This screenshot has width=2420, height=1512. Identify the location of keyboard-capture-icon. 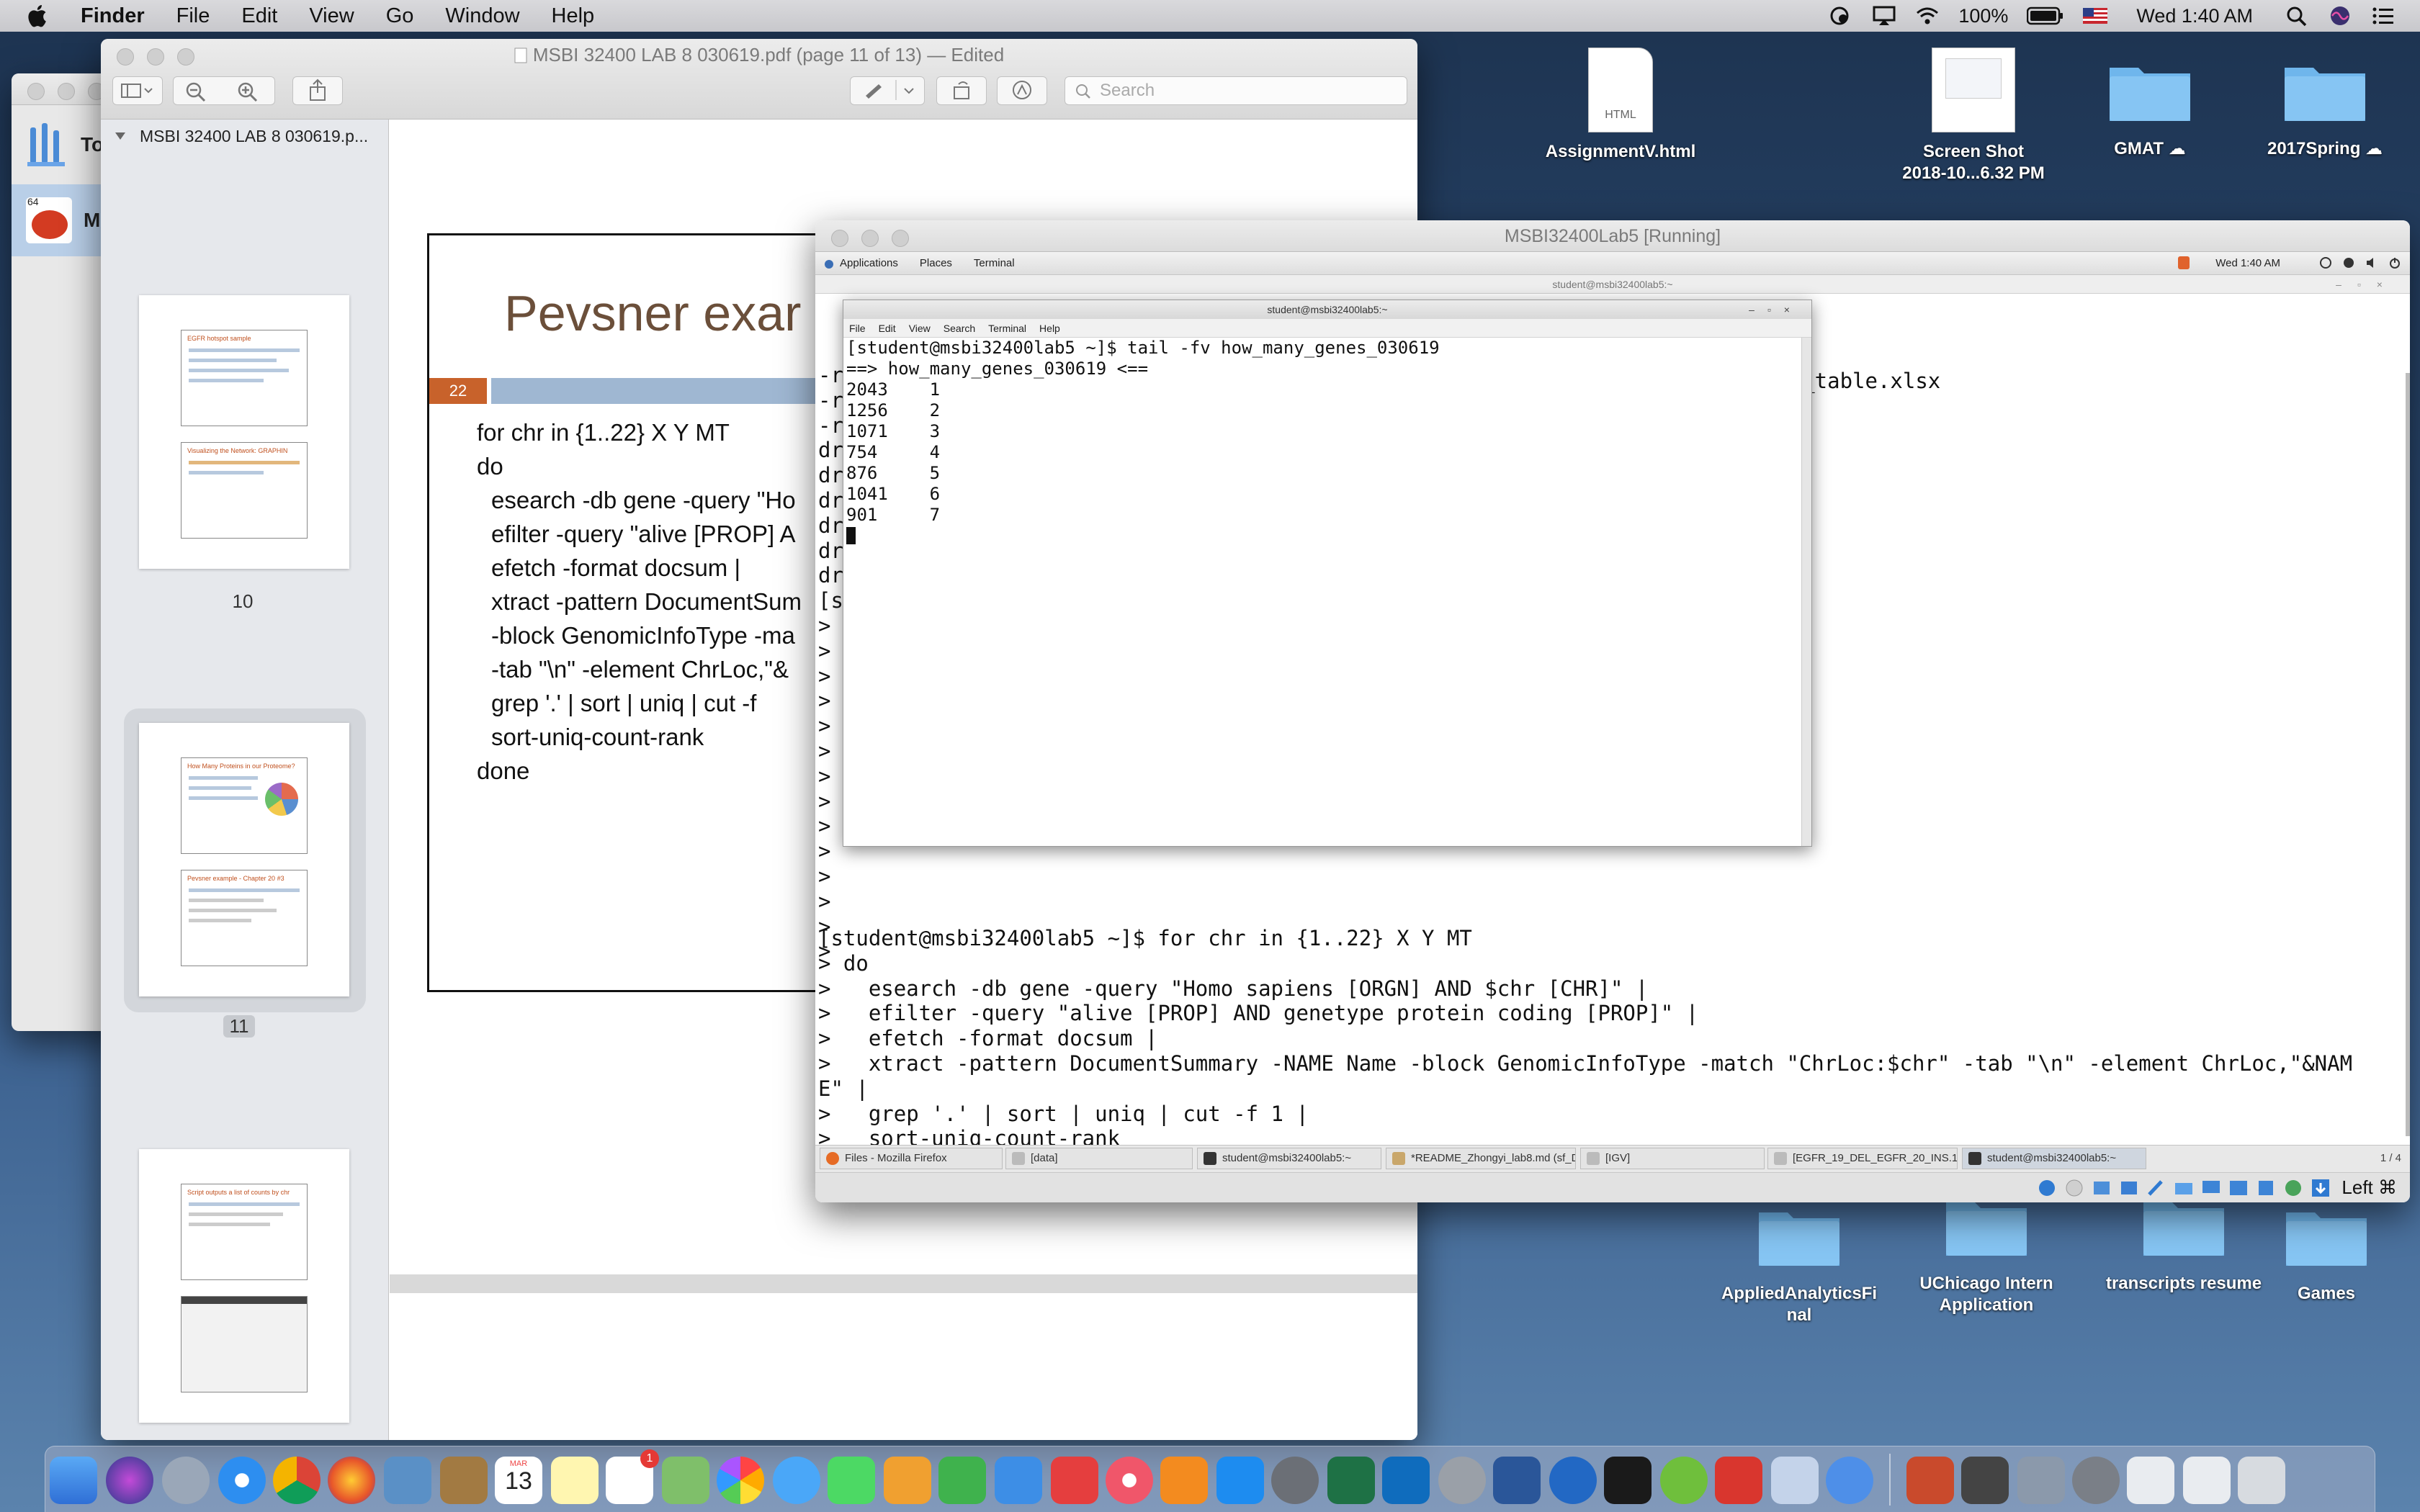
(2320, 1188).